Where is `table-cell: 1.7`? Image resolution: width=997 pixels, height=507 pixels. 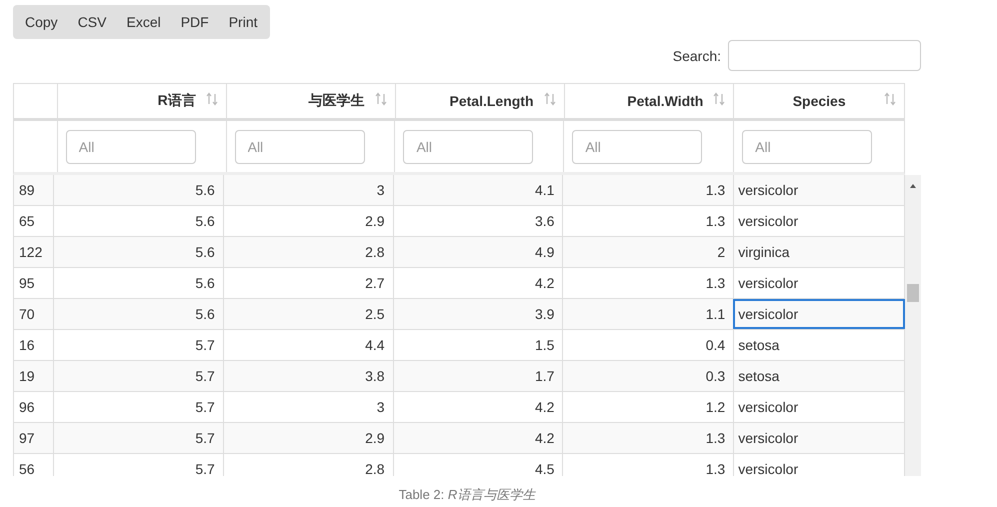 table-cell: 1.7 is located at coordinates (477, 376).